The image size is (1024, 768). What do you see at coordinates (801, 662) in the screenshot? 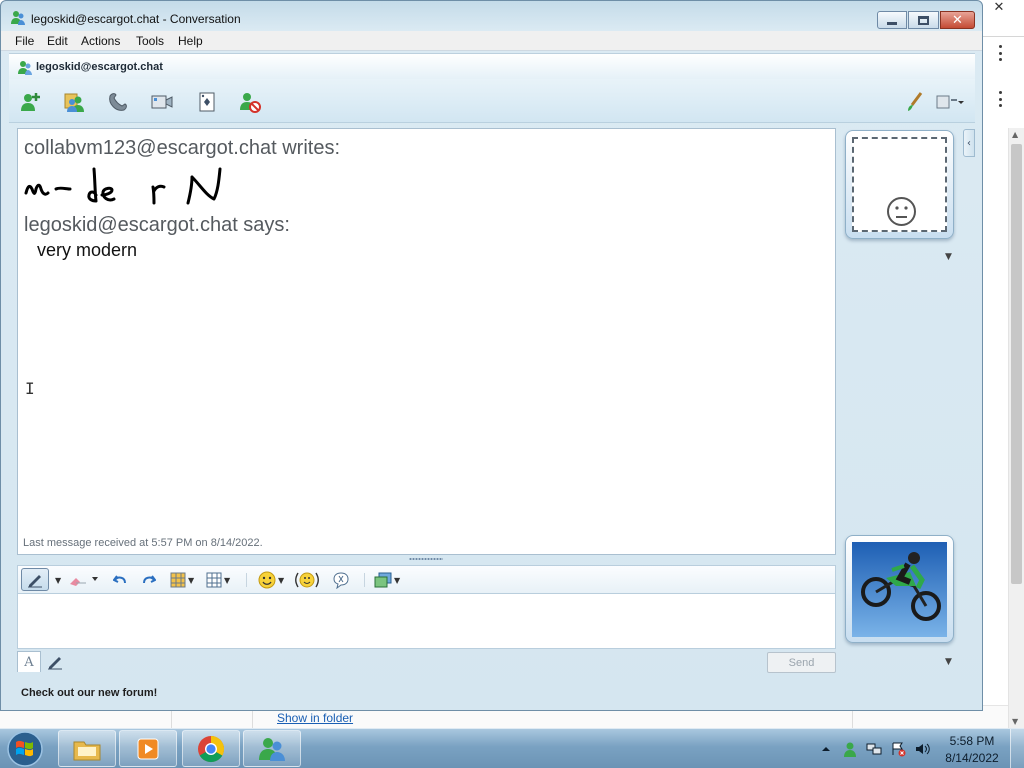
I see `send-button: Send` at bounding box center [801, 662].